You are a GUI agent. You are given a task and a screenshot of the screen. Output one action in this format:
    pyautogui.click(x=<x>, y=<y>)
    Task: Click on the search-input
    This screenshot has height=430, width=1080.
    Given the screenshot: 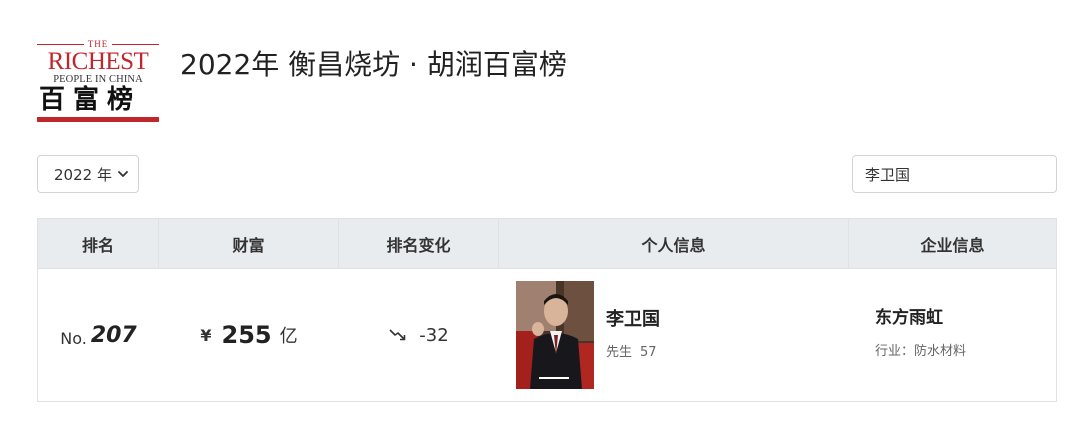 What is the action you would take?
    pyautogui.click(x=954, y=174)
    